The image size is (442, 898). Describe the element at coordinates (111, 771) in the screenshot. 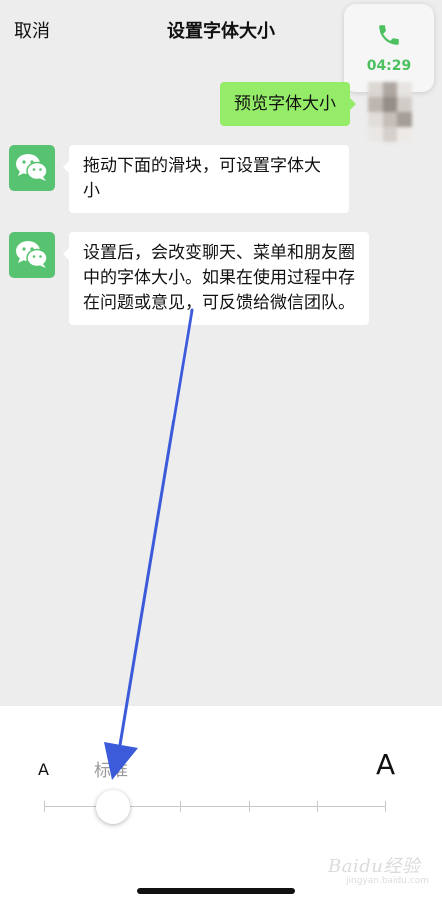

I see `current-size-label: 标准` at that location.